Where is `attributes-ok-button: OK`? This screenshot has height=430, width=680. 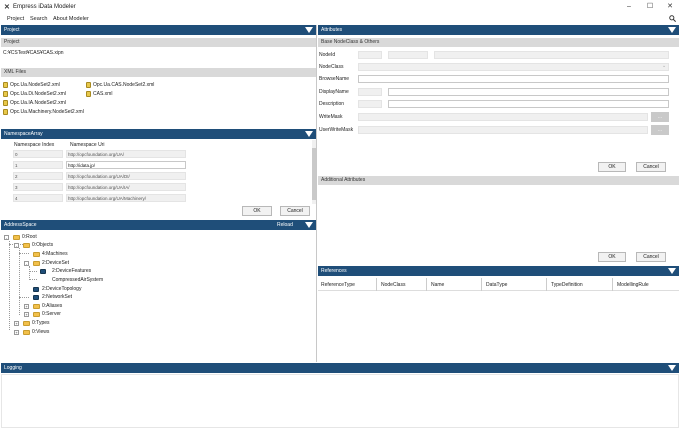 attributes-ok-button: OK is located at coordinates (612, 167).